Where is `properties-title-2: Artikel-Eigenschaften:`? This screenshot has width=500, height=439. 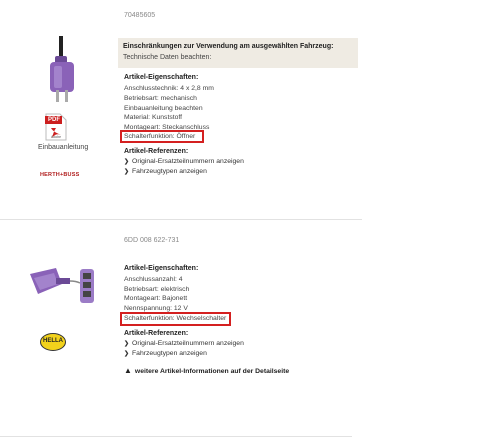 properties-title-2: Artikel-Eigenschaften: is located at coordinates (161, 268).